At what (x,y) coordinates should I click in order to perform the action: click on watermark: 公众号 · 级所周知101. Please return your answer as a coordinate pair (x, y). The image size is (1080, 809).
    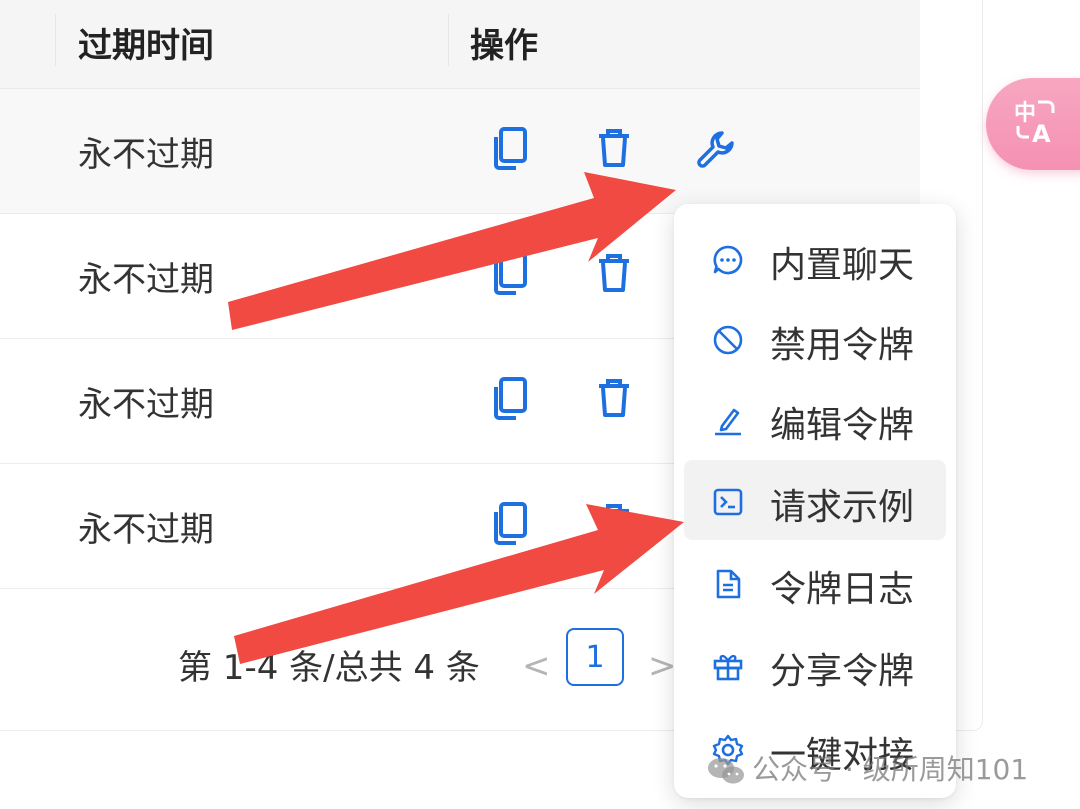
    Looking at the image, I should click on (867, 768).